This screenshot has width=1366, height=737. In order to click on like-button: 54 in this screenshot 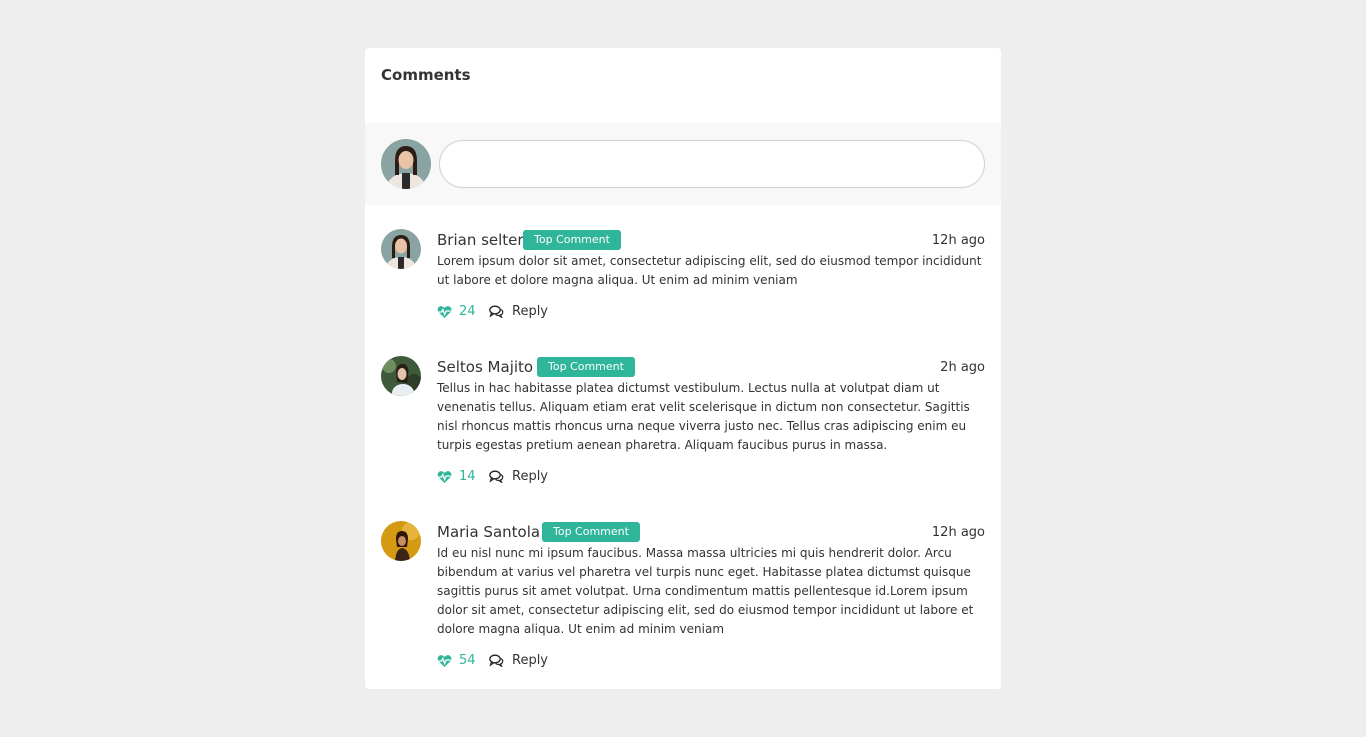, I will do `click(456, 660)`.